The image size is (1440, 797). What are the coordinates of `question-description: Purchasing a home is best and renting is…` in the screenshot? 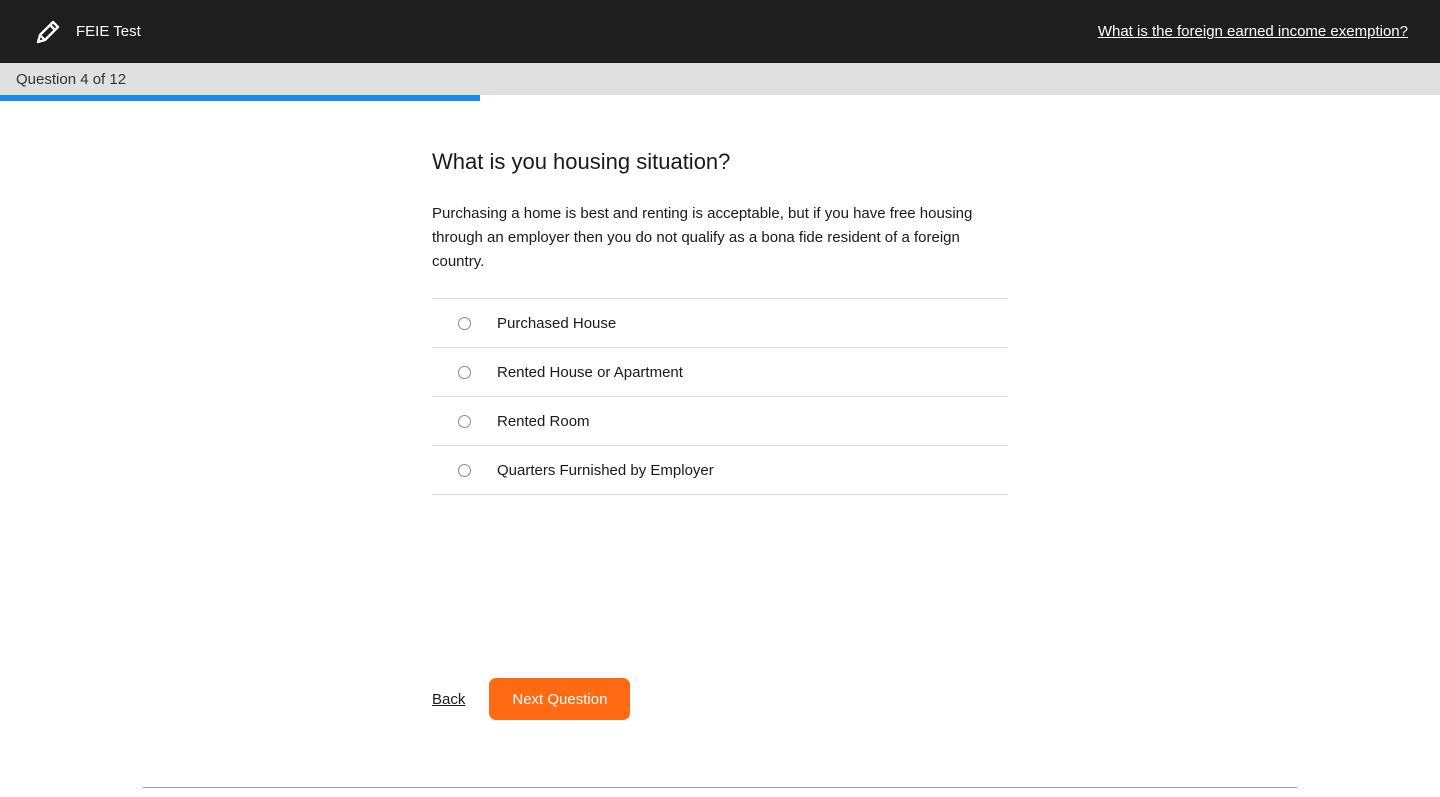 It's located at (702, 237).